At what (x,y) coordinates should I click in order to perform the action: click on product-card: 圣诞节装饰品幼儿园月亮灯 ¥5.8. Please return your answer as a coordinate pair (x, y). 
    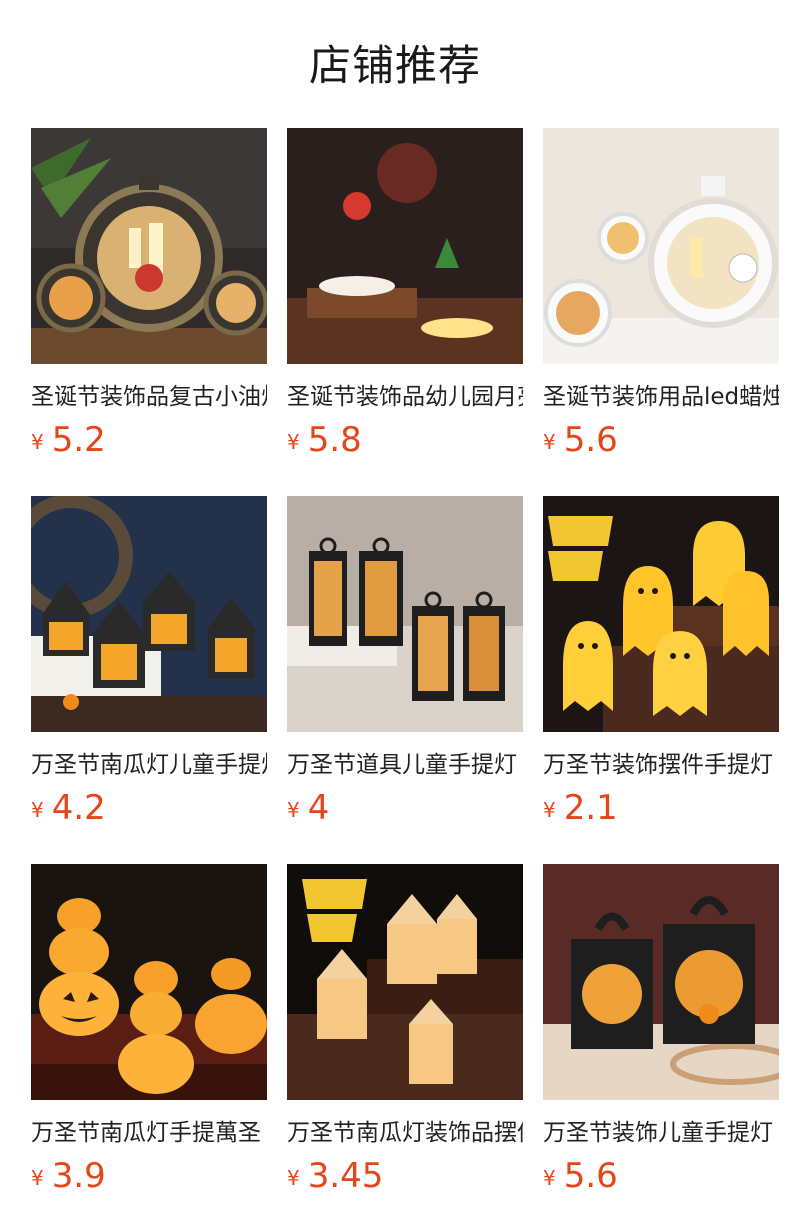
    Looking at the image, I should click on (405, 298).